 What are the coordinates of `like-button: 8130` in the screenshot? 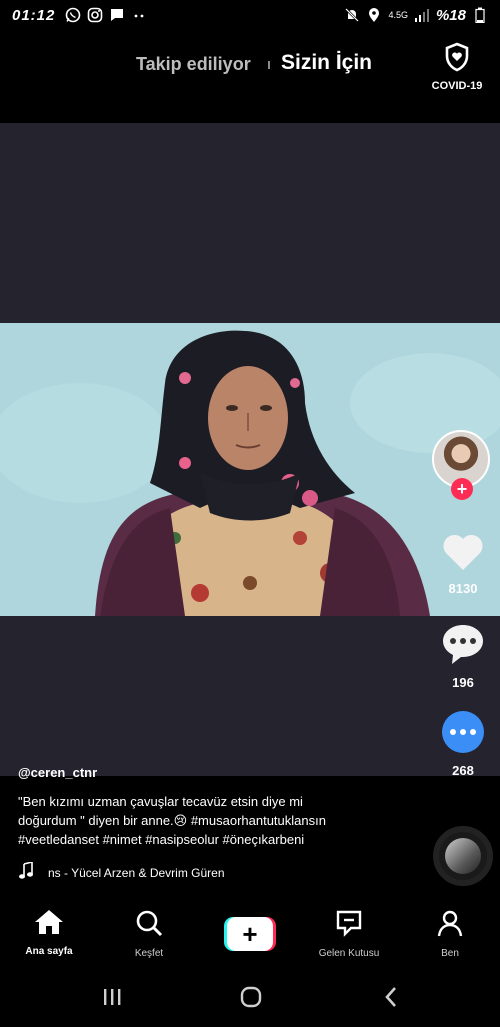 It's located at (463, 564).